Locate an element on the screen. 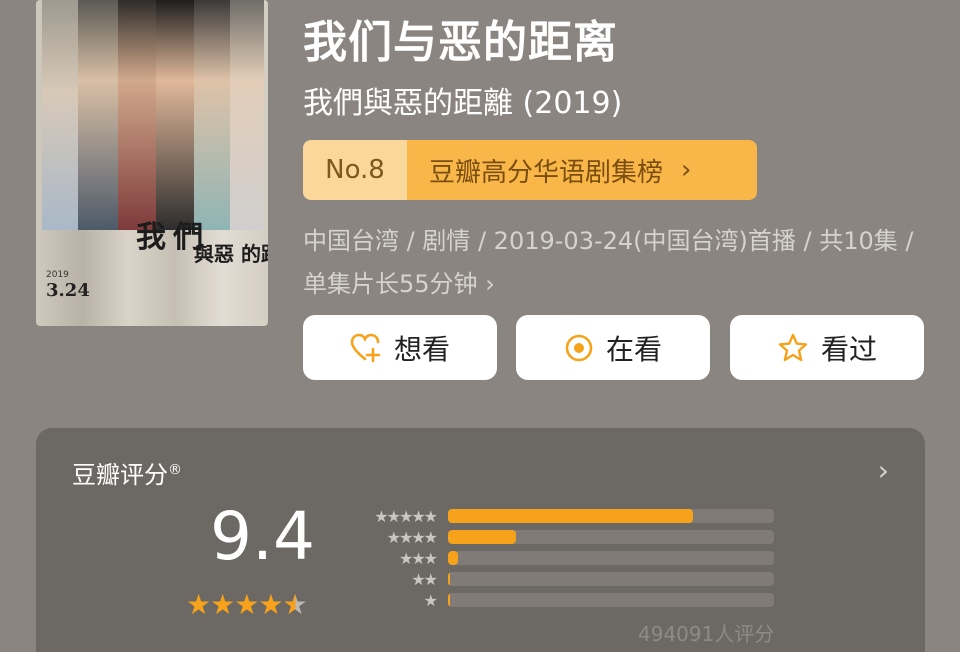 Image resolution: width=960 pixels, height=652 pixels. dist-stars-1: ★ is located at coordinates (430, 600).